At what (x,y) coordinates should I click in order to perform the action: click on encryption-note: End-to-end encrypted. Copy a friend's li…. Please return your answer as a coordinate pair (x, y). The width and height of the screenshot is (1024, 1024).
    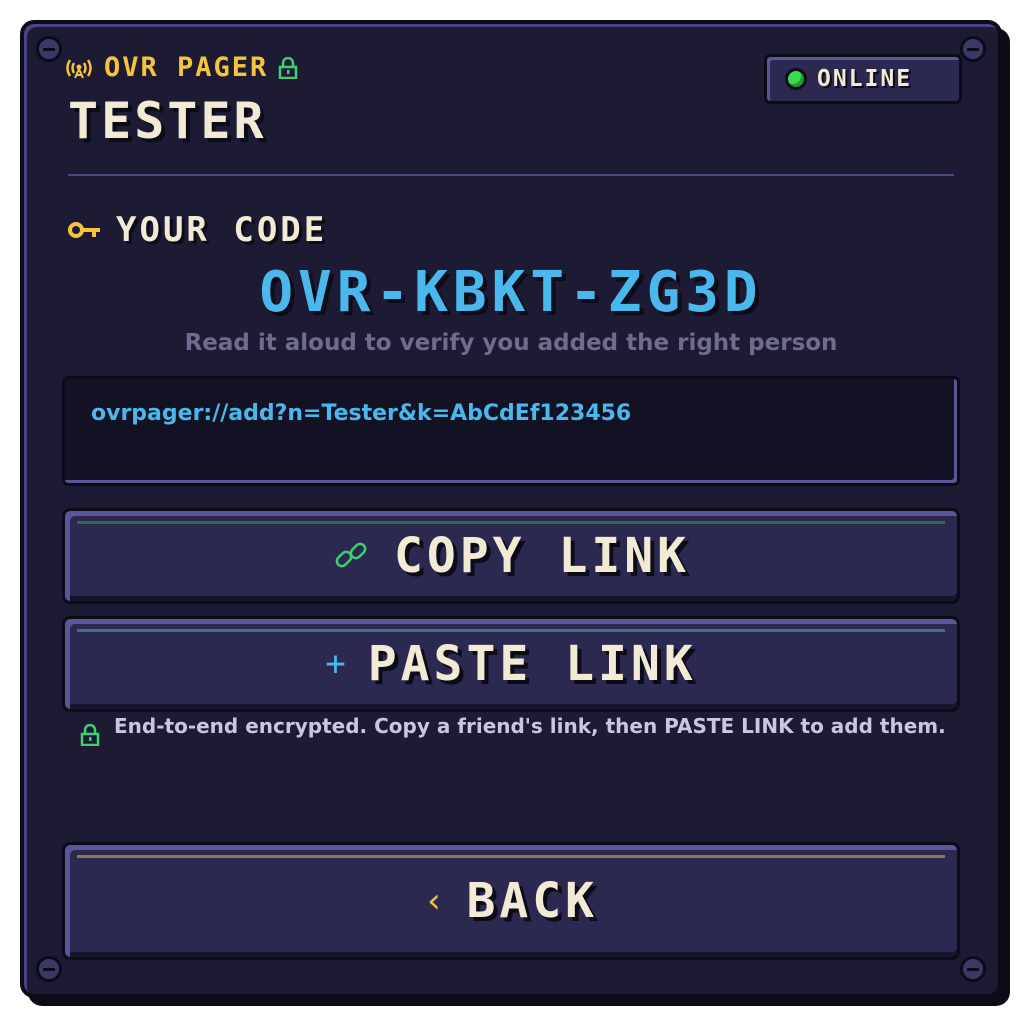
    Looking at the image, I should click on (513, 730).